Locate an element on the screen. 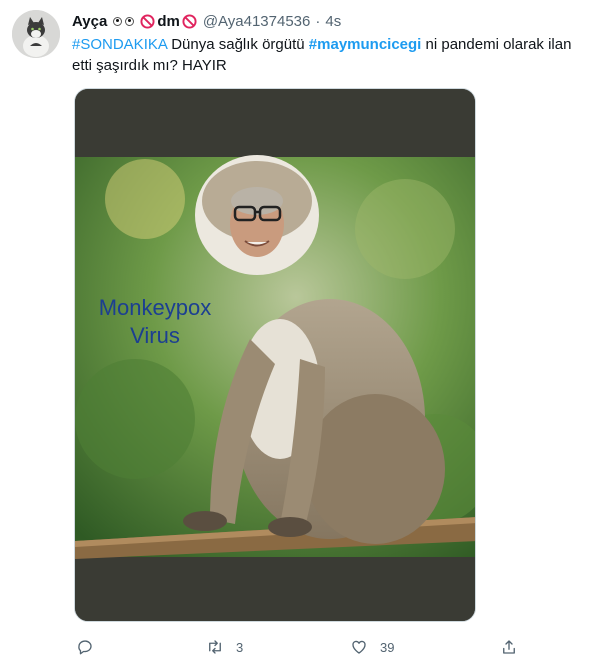 The image size is (614, 664). tweet-header: Ayça dm @Aya41374536 · 4s is located at coordinates (206, 21).